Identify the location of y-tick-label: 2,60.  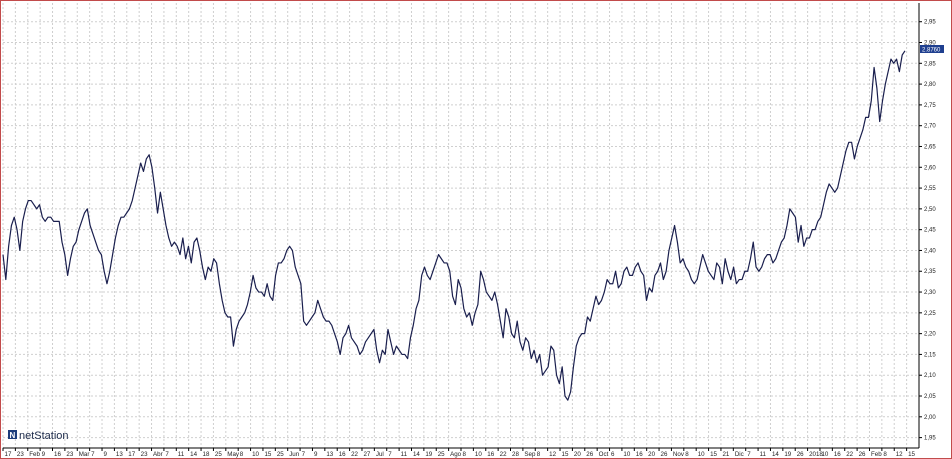
(930, 168).